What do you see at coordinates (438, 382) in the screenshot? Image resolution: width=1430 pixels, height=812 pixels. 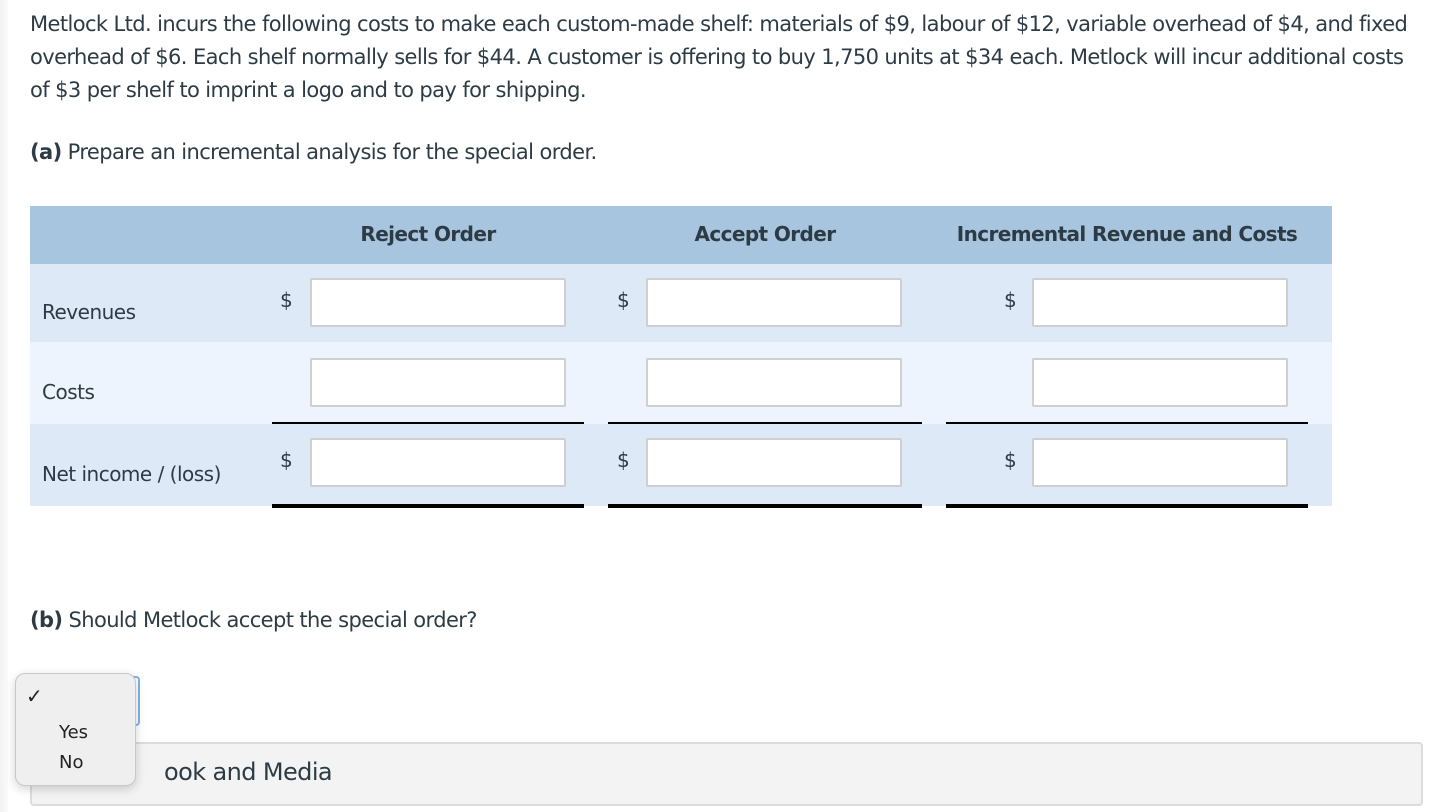 I see `costs-reject-input` at bounding box center [438, 382].